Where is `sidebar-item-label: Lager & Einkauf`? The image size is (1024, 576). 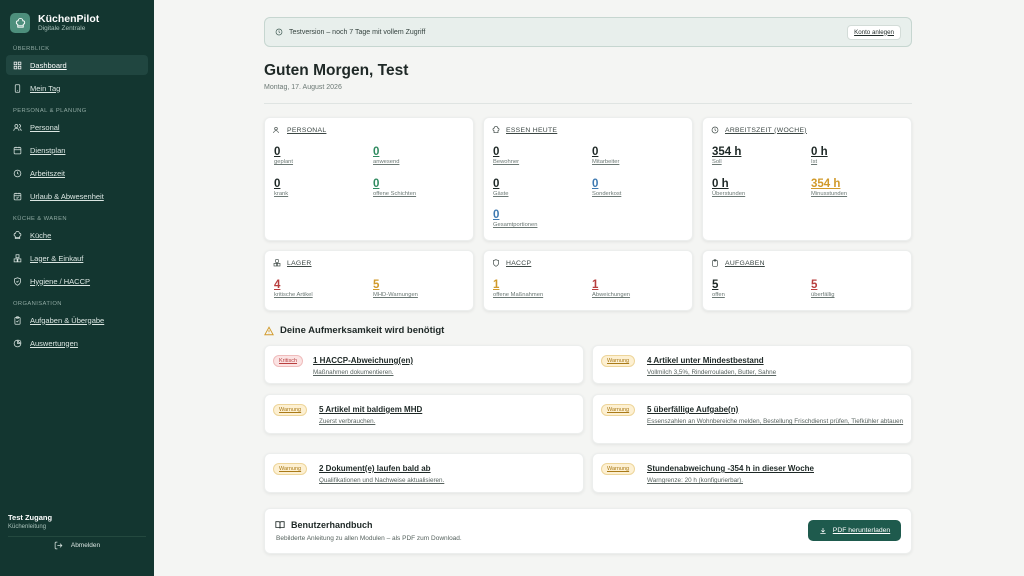
sidebar-item-label: Lager & Einkauf is located at coordinates (57, 258).